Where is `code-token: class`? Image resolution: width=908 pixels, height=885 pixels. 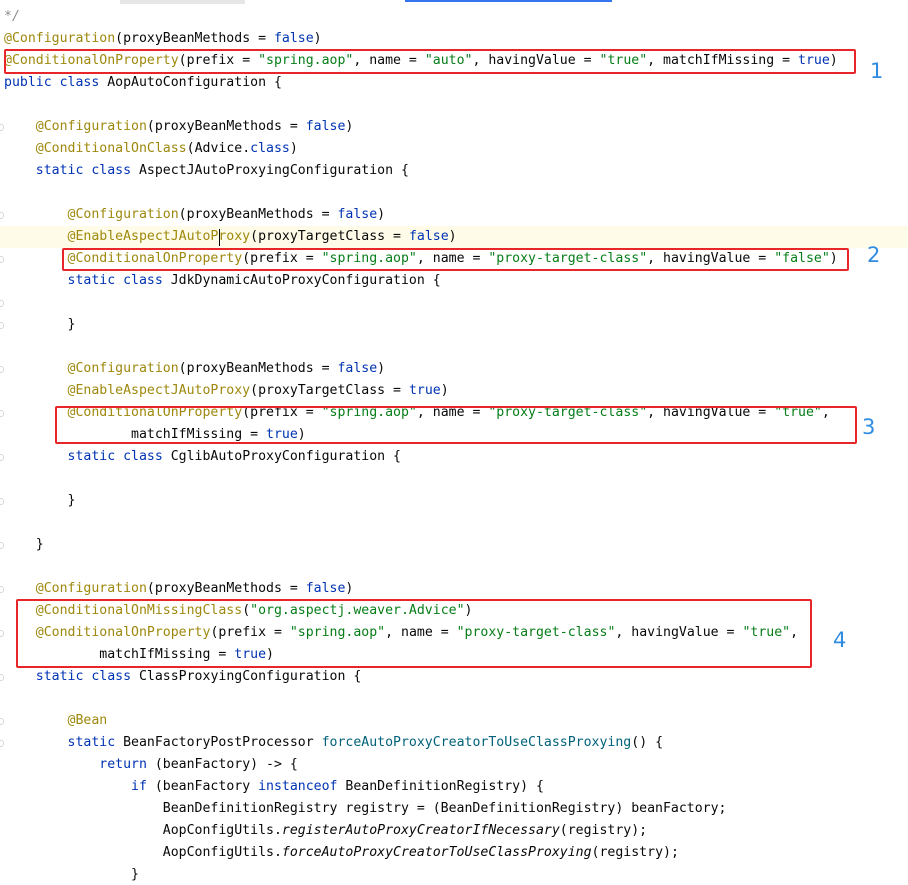 code-token: class is located at coordinates (270, 148).